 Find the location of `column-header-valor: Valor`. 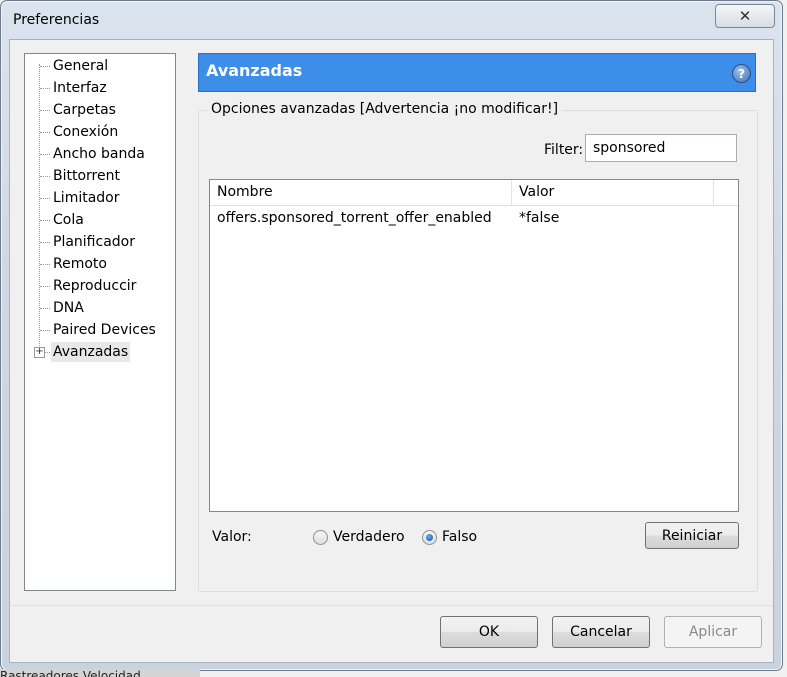

column-header-valor: Valor is located at coordinates (613, 192).